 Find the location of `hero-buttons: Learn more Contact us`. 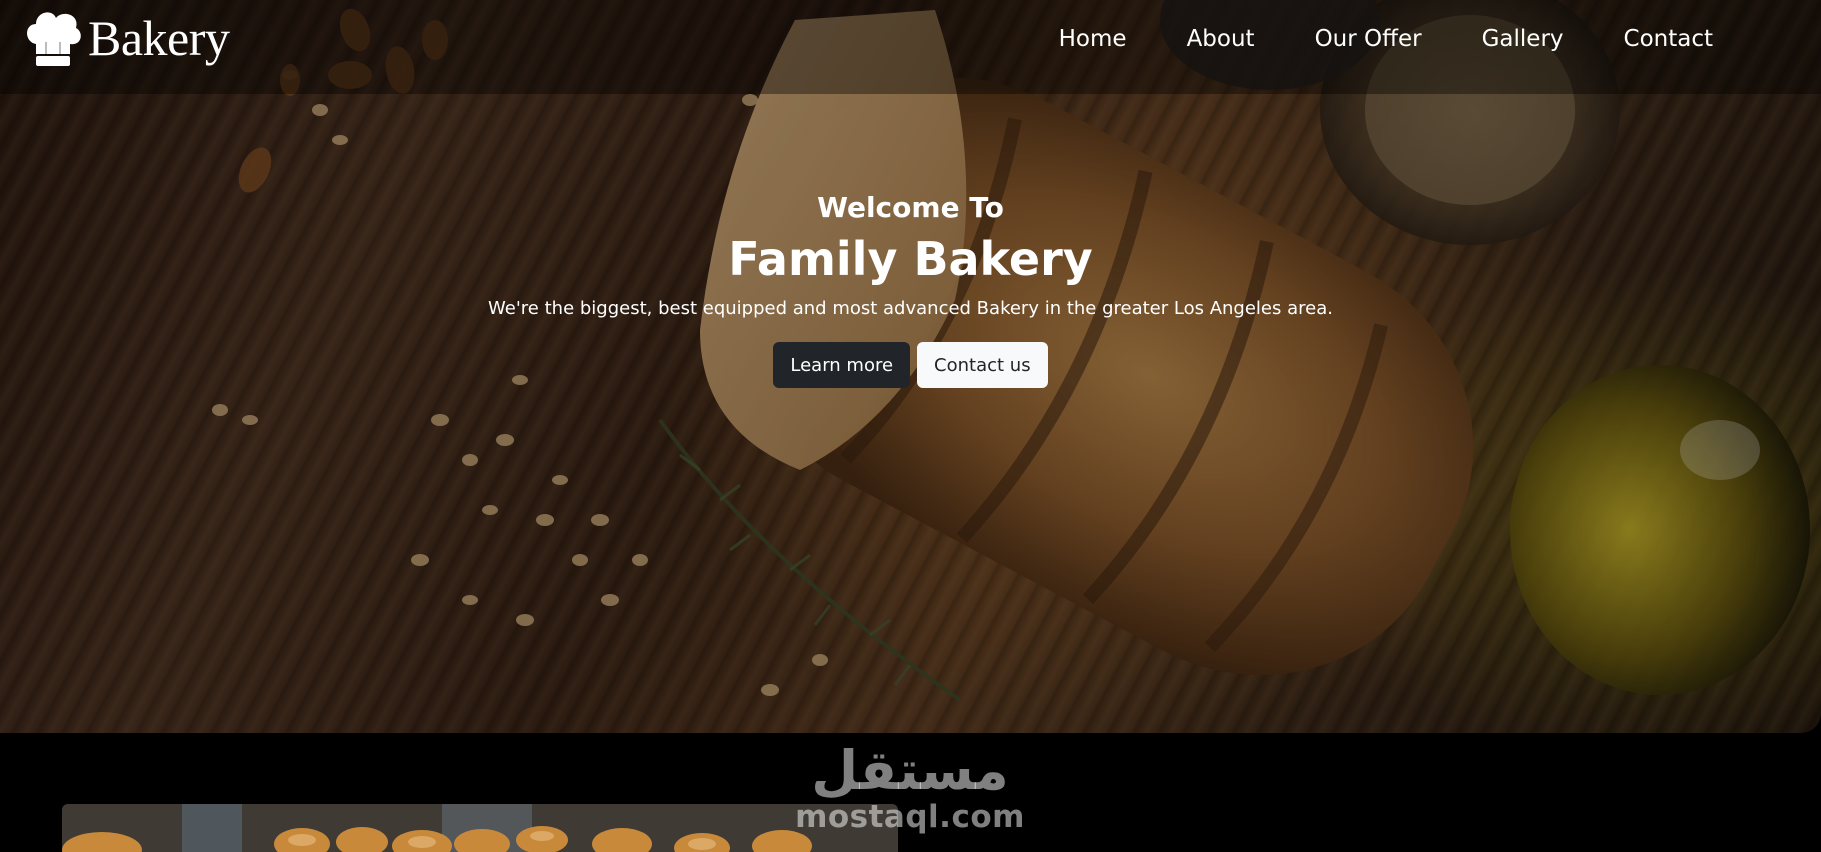

hero-buttons: Learn more Contact us is located at coordinates (910, 365).